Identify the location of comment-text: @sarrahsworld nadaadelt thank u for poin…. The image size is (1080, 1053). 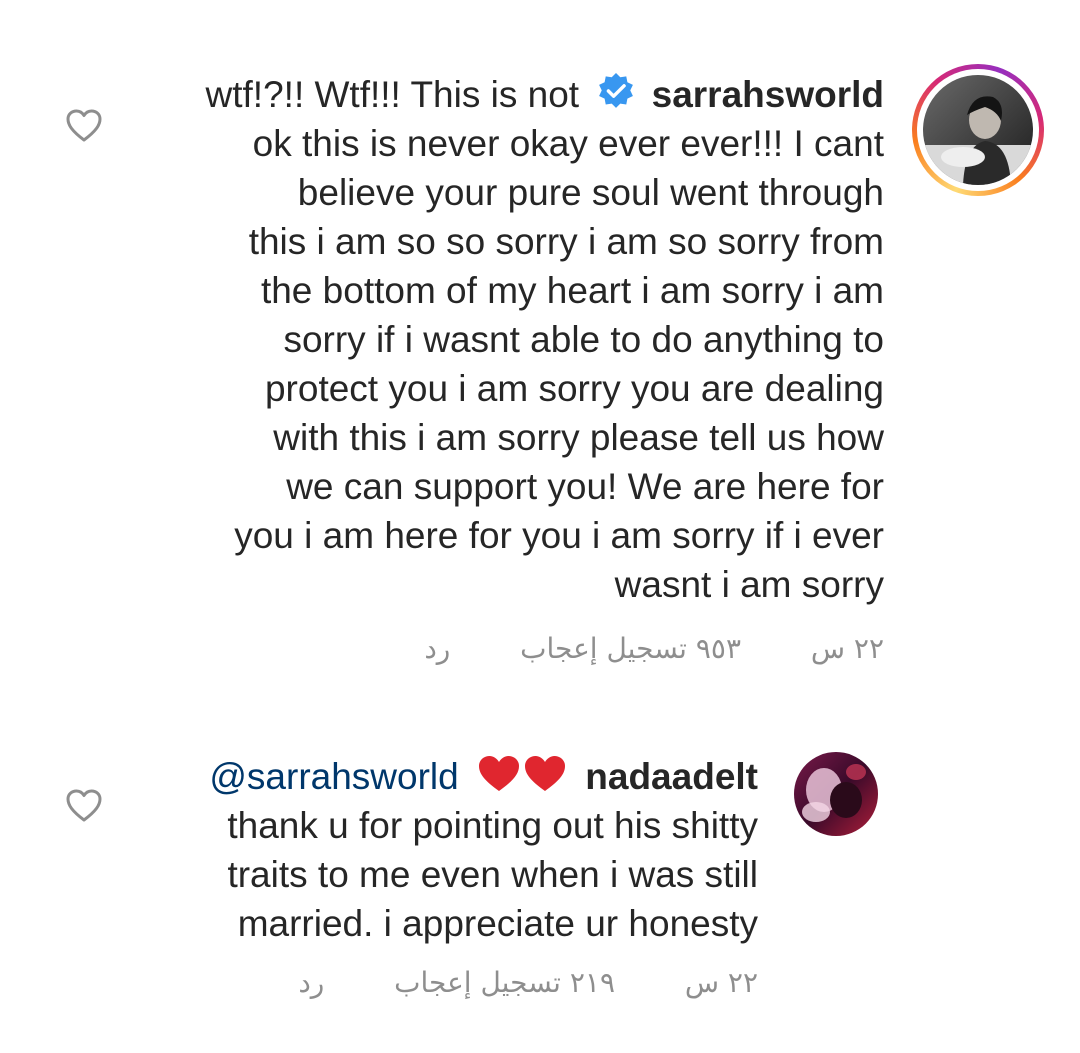
(408, 850).